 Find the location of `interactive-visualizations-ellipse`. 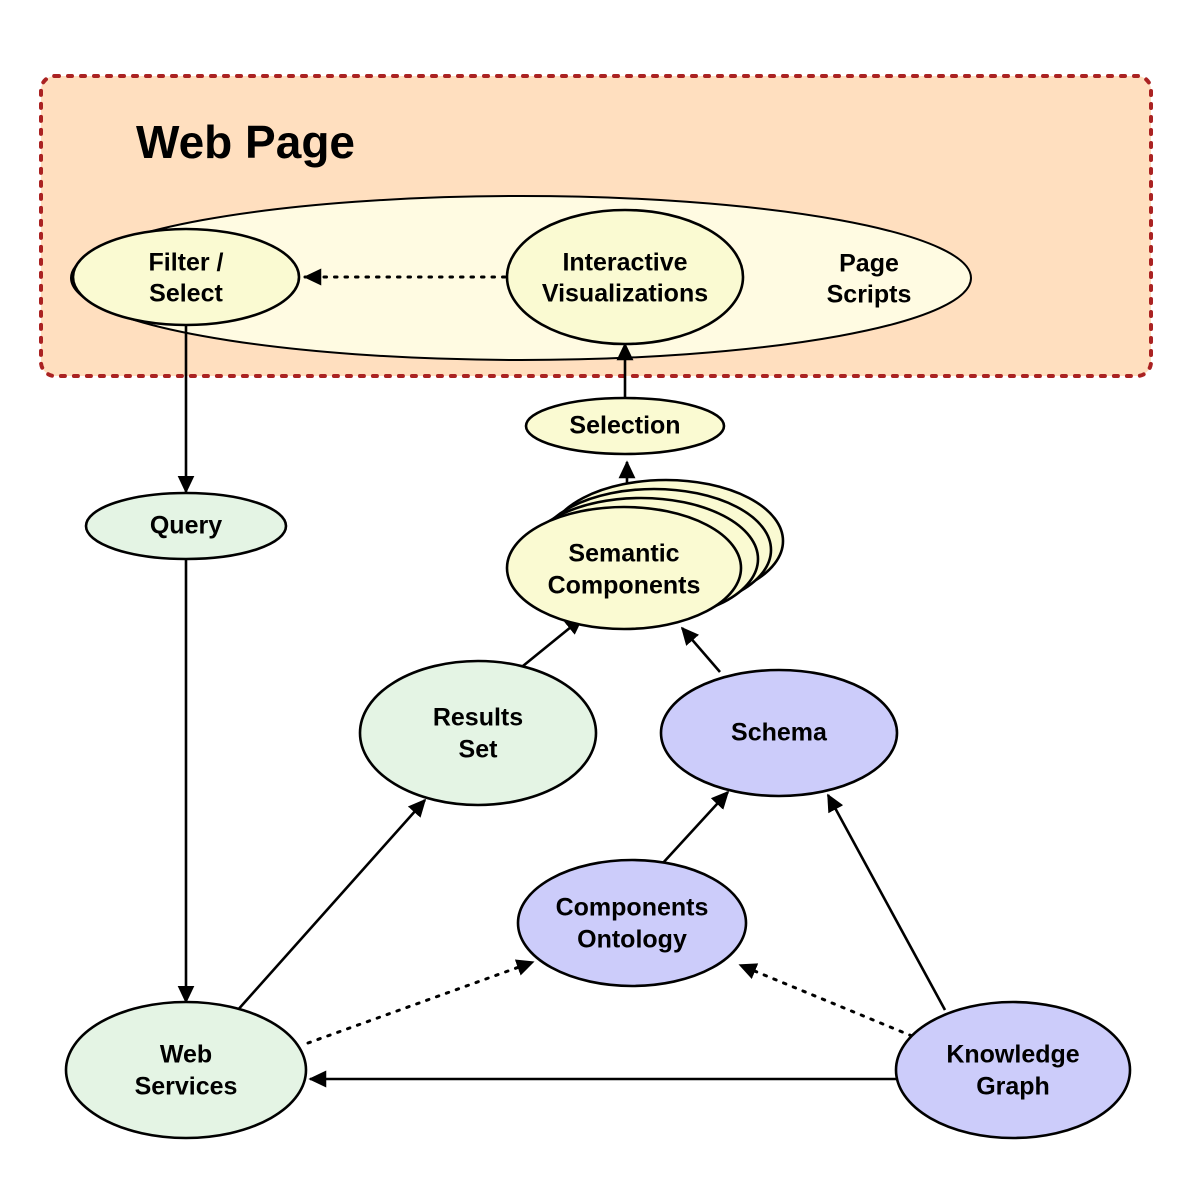

interactive-visualizations-ellipse is located at coordinates (625, 277).